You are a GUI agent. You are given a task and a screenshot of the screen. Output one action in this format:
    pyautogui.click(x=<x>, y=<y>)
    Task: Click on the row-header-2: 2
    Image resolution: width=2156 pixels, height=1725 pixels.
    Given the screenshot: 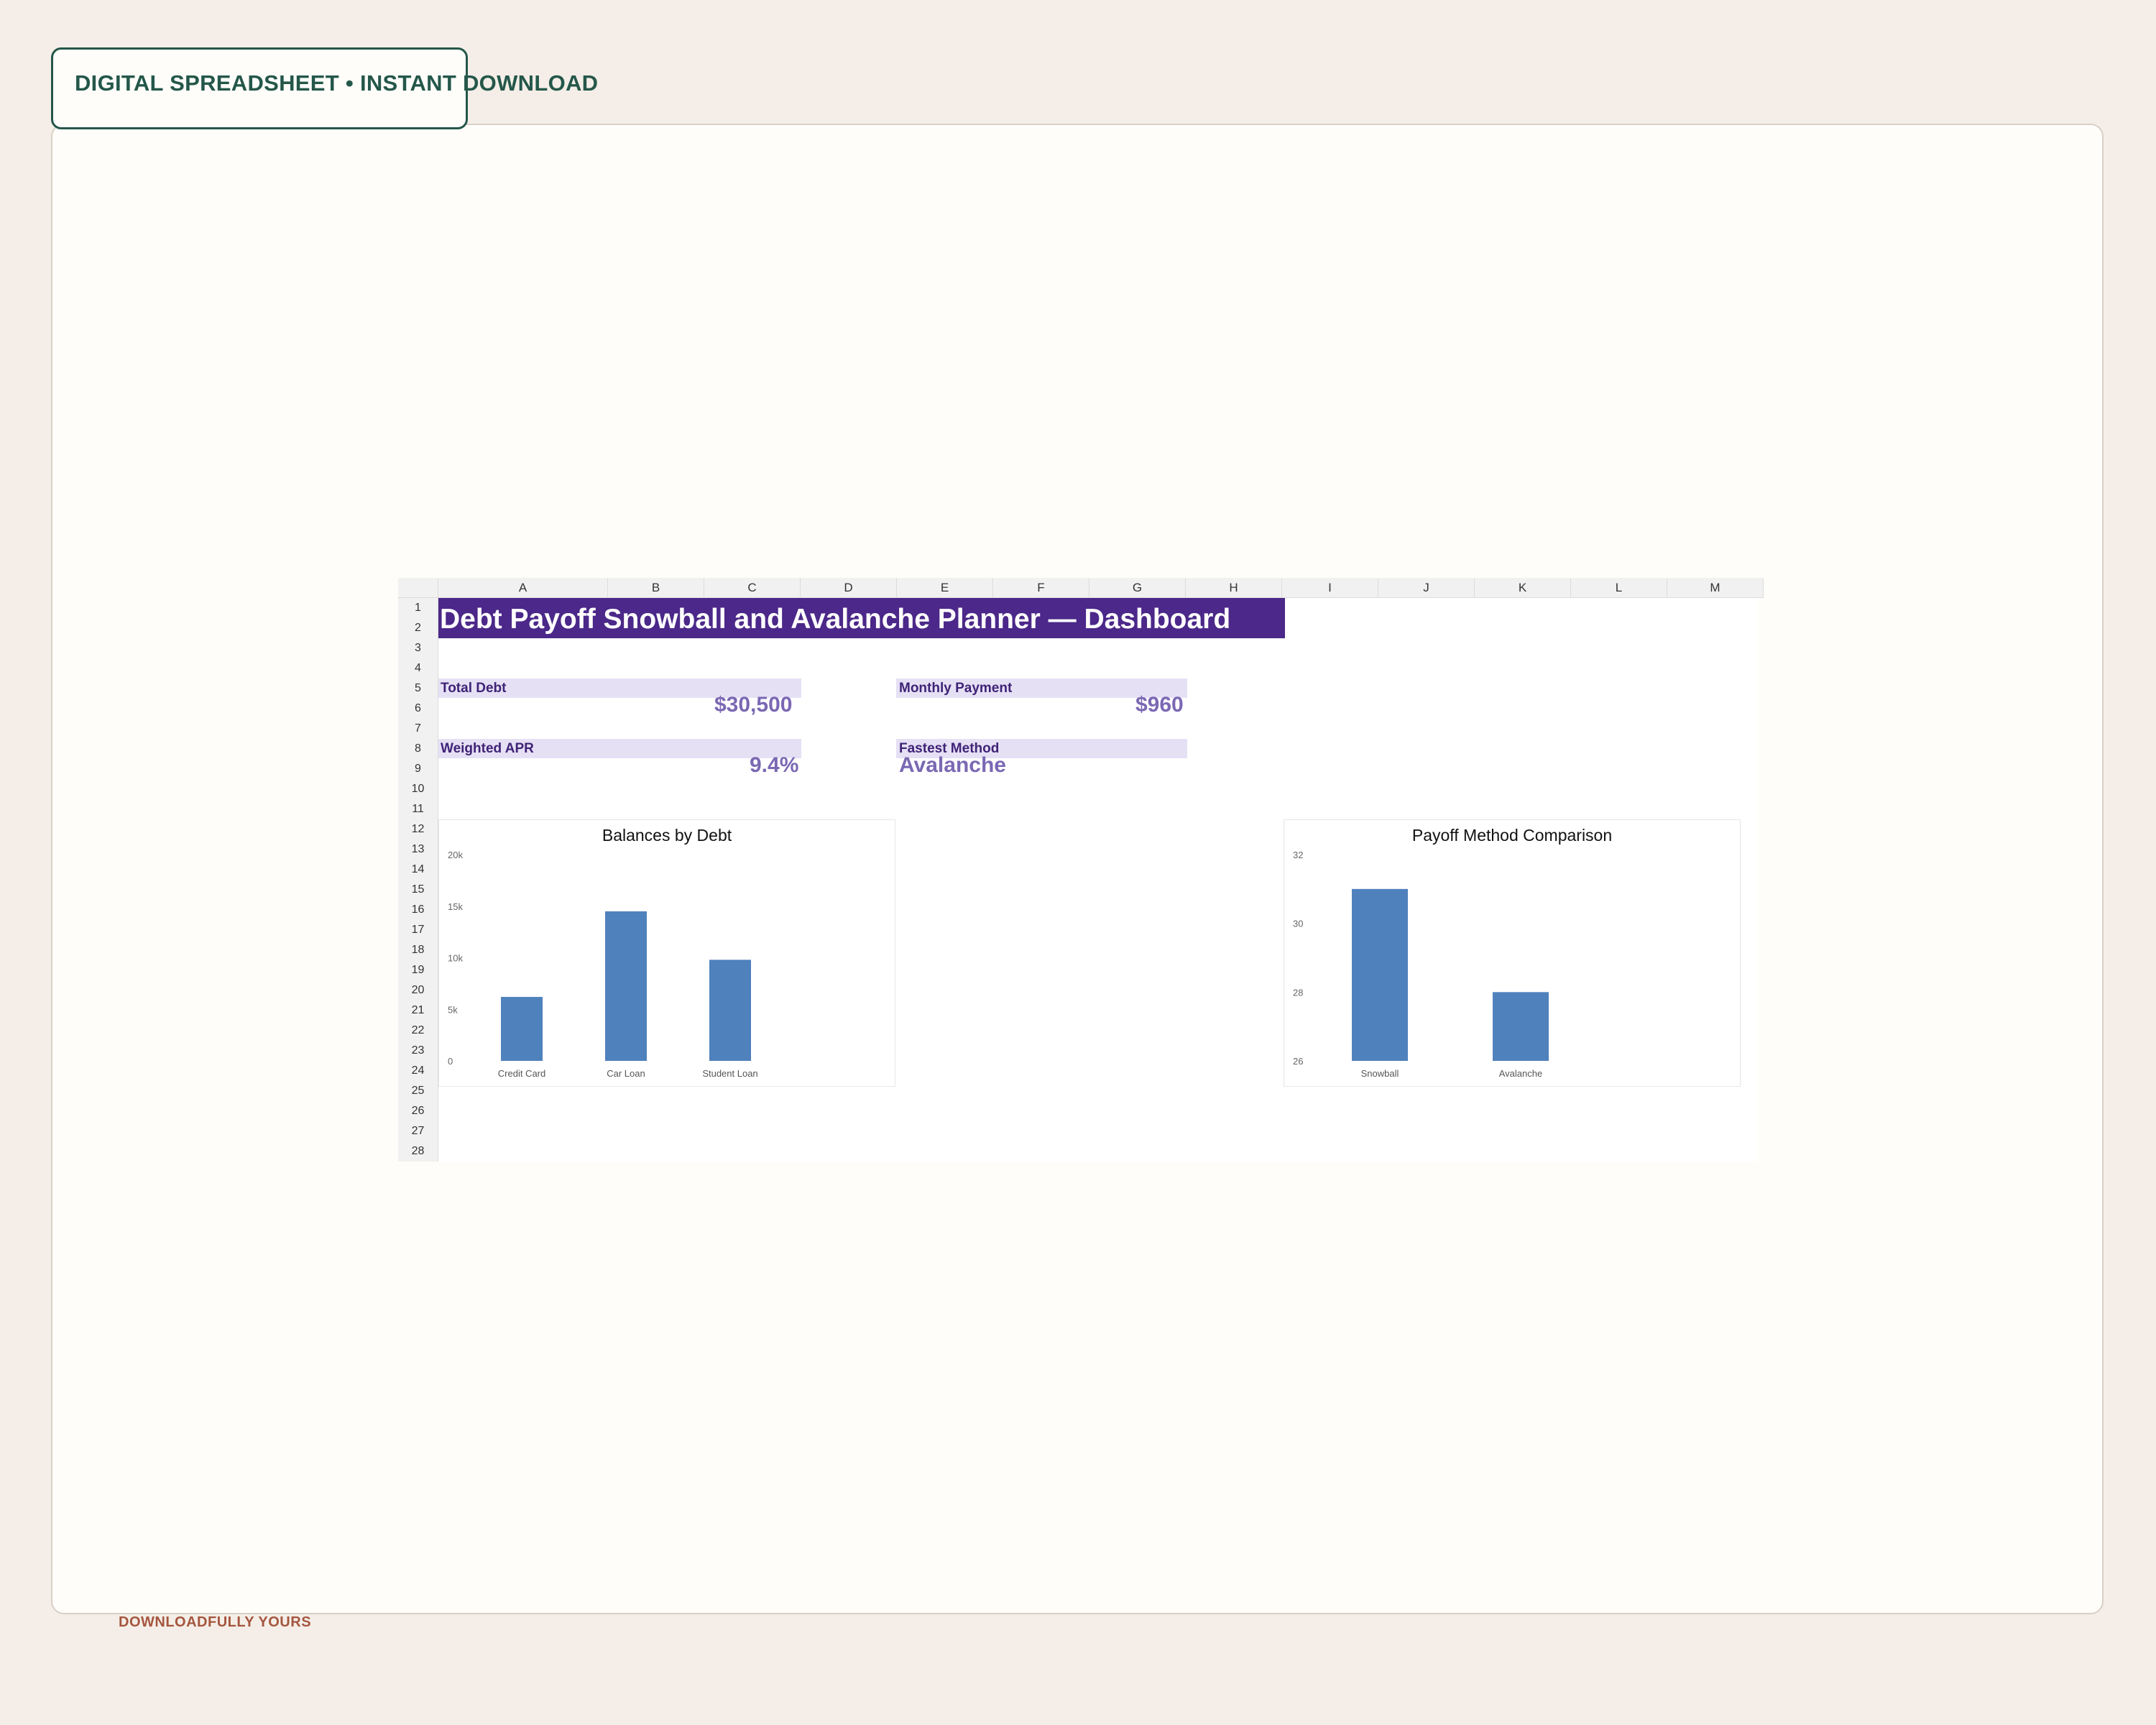 What is the action you would take?
    pyautogui.click(x=418, y=628)
    